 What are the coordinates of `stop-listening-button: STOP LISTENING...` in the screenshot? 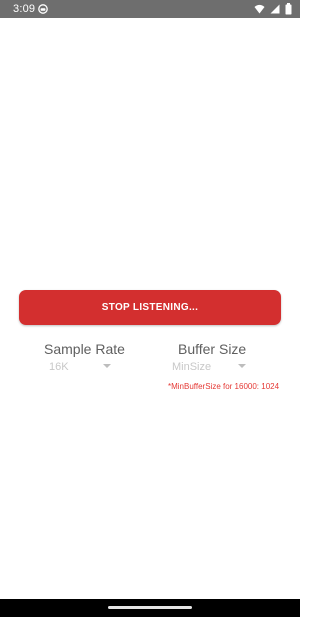 It's located at (150, 307).